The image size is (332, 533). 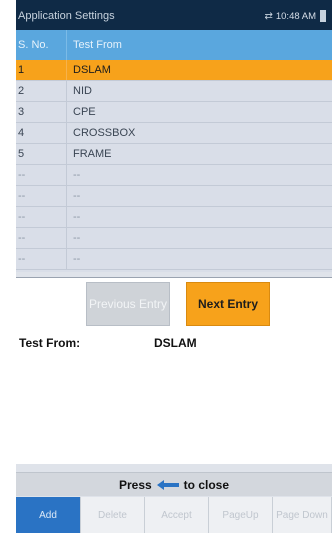 What do you see at coordinates (177, 515) in the screenshot?
I see `accept-softkey: Accept` at bounding box center [177, 515].